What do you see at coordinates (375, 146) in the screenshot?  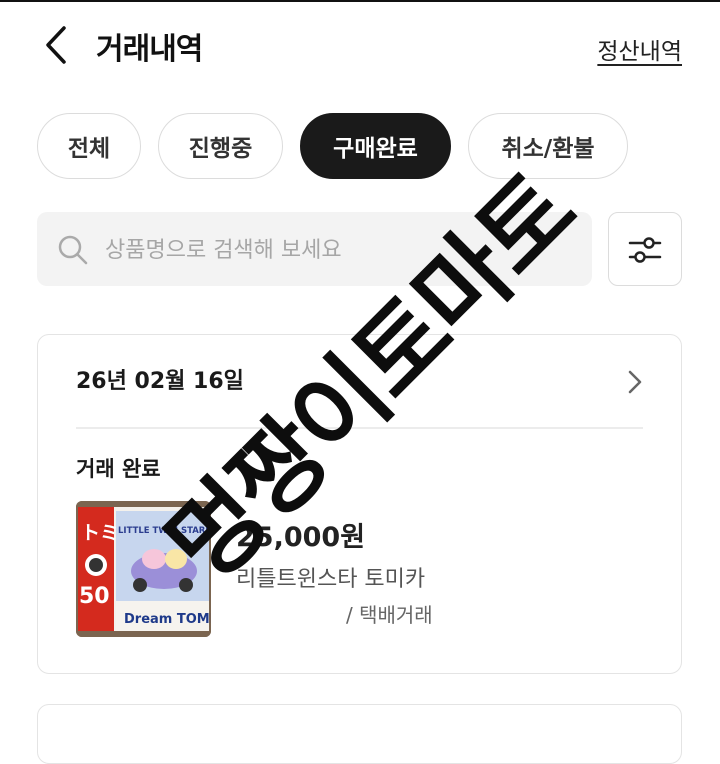 I see `tab-purchase-complete: 구매완료` at bounding box center [375, 146].